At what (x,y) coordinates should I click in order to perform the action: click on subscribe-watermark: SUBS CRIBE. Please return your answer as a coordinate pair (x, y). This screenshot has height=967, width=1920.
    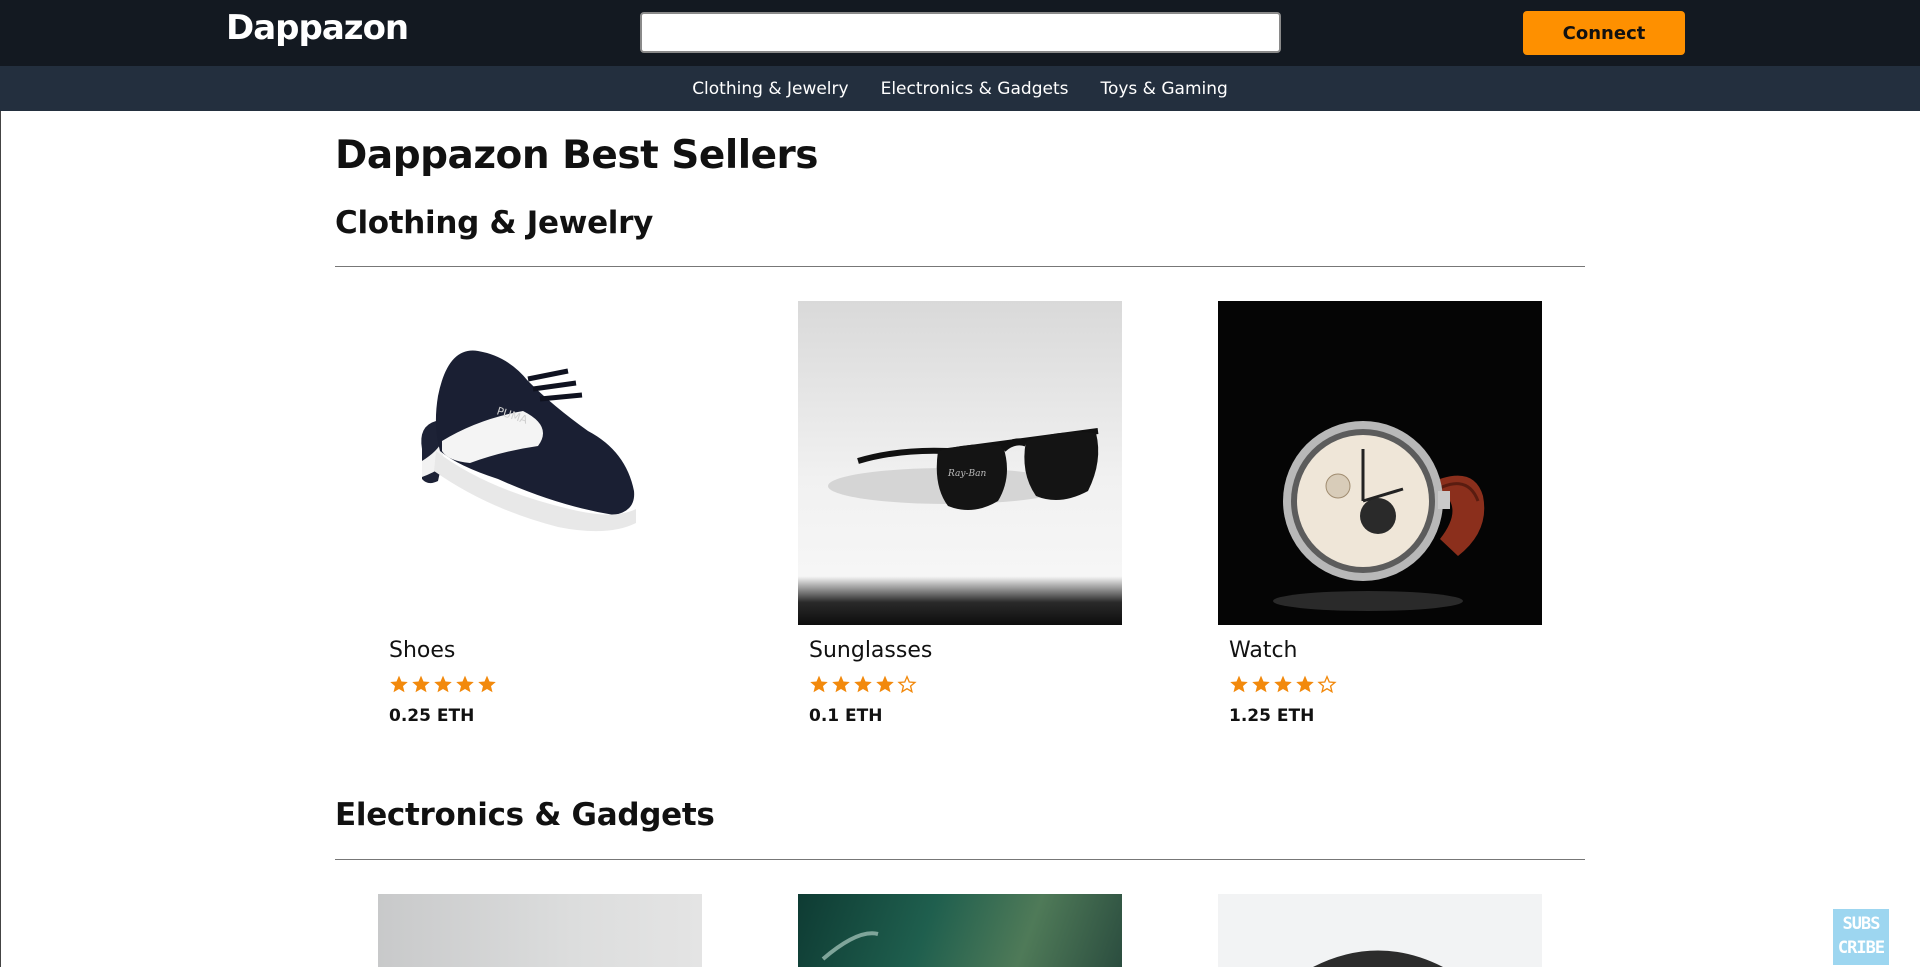
    Looking at the image, I should click on (1861, 937).